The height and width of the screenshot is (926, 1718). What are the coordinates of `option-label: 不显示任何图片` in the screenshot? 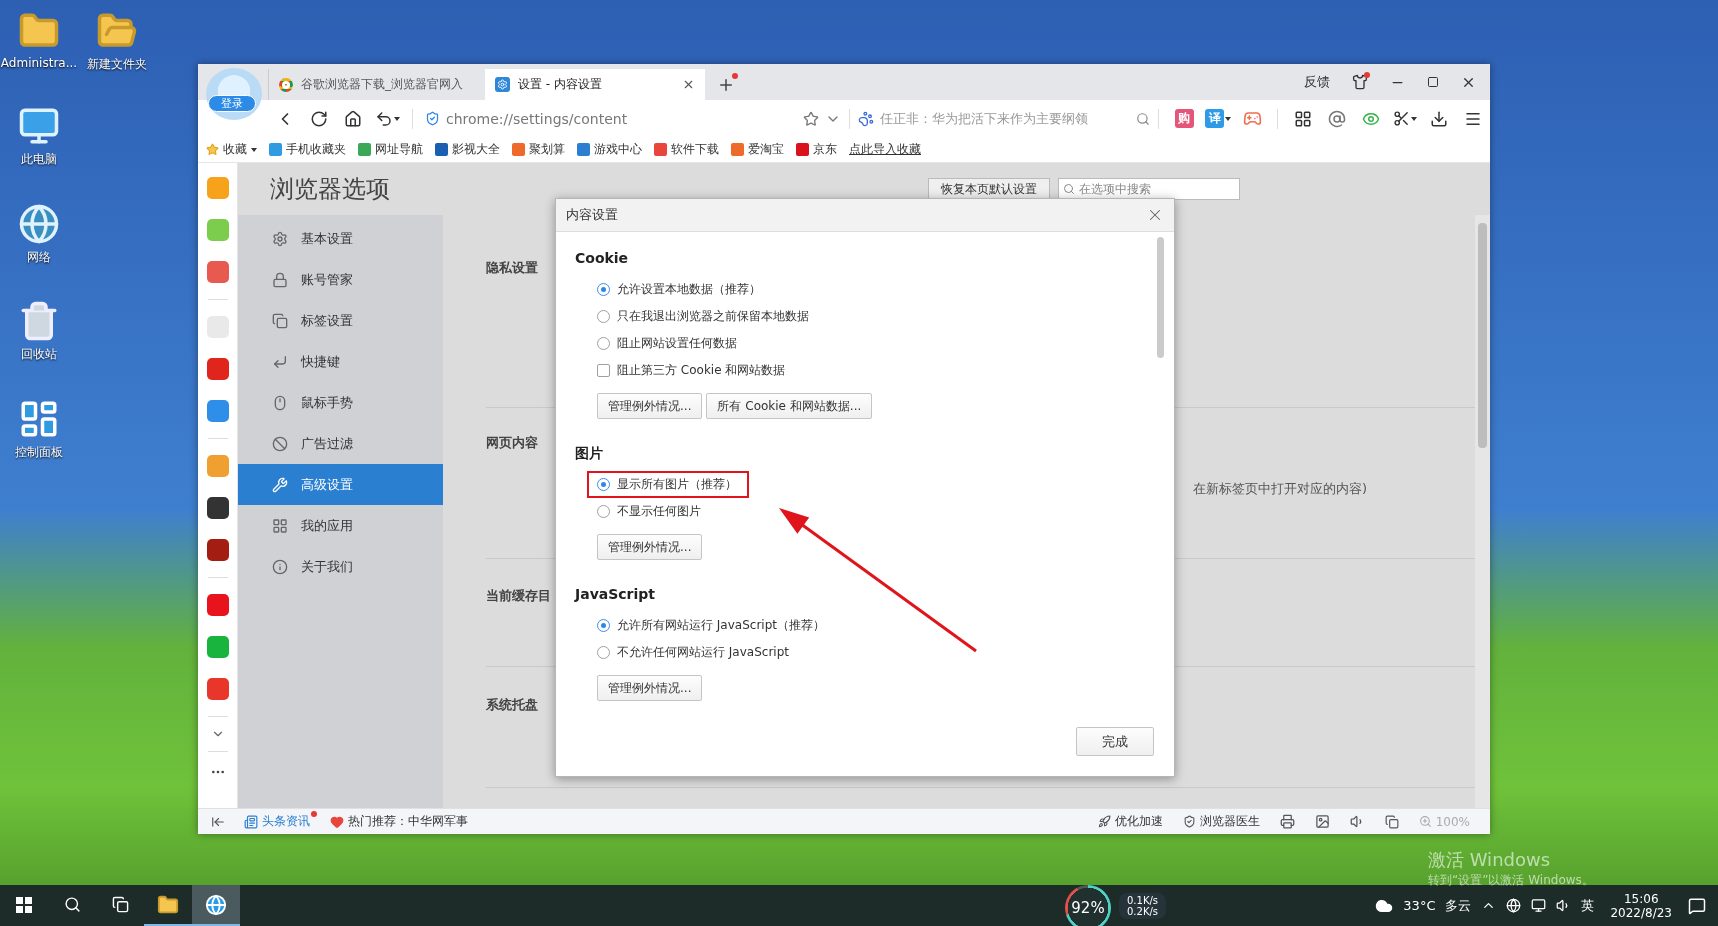 It's located at (659, 511).